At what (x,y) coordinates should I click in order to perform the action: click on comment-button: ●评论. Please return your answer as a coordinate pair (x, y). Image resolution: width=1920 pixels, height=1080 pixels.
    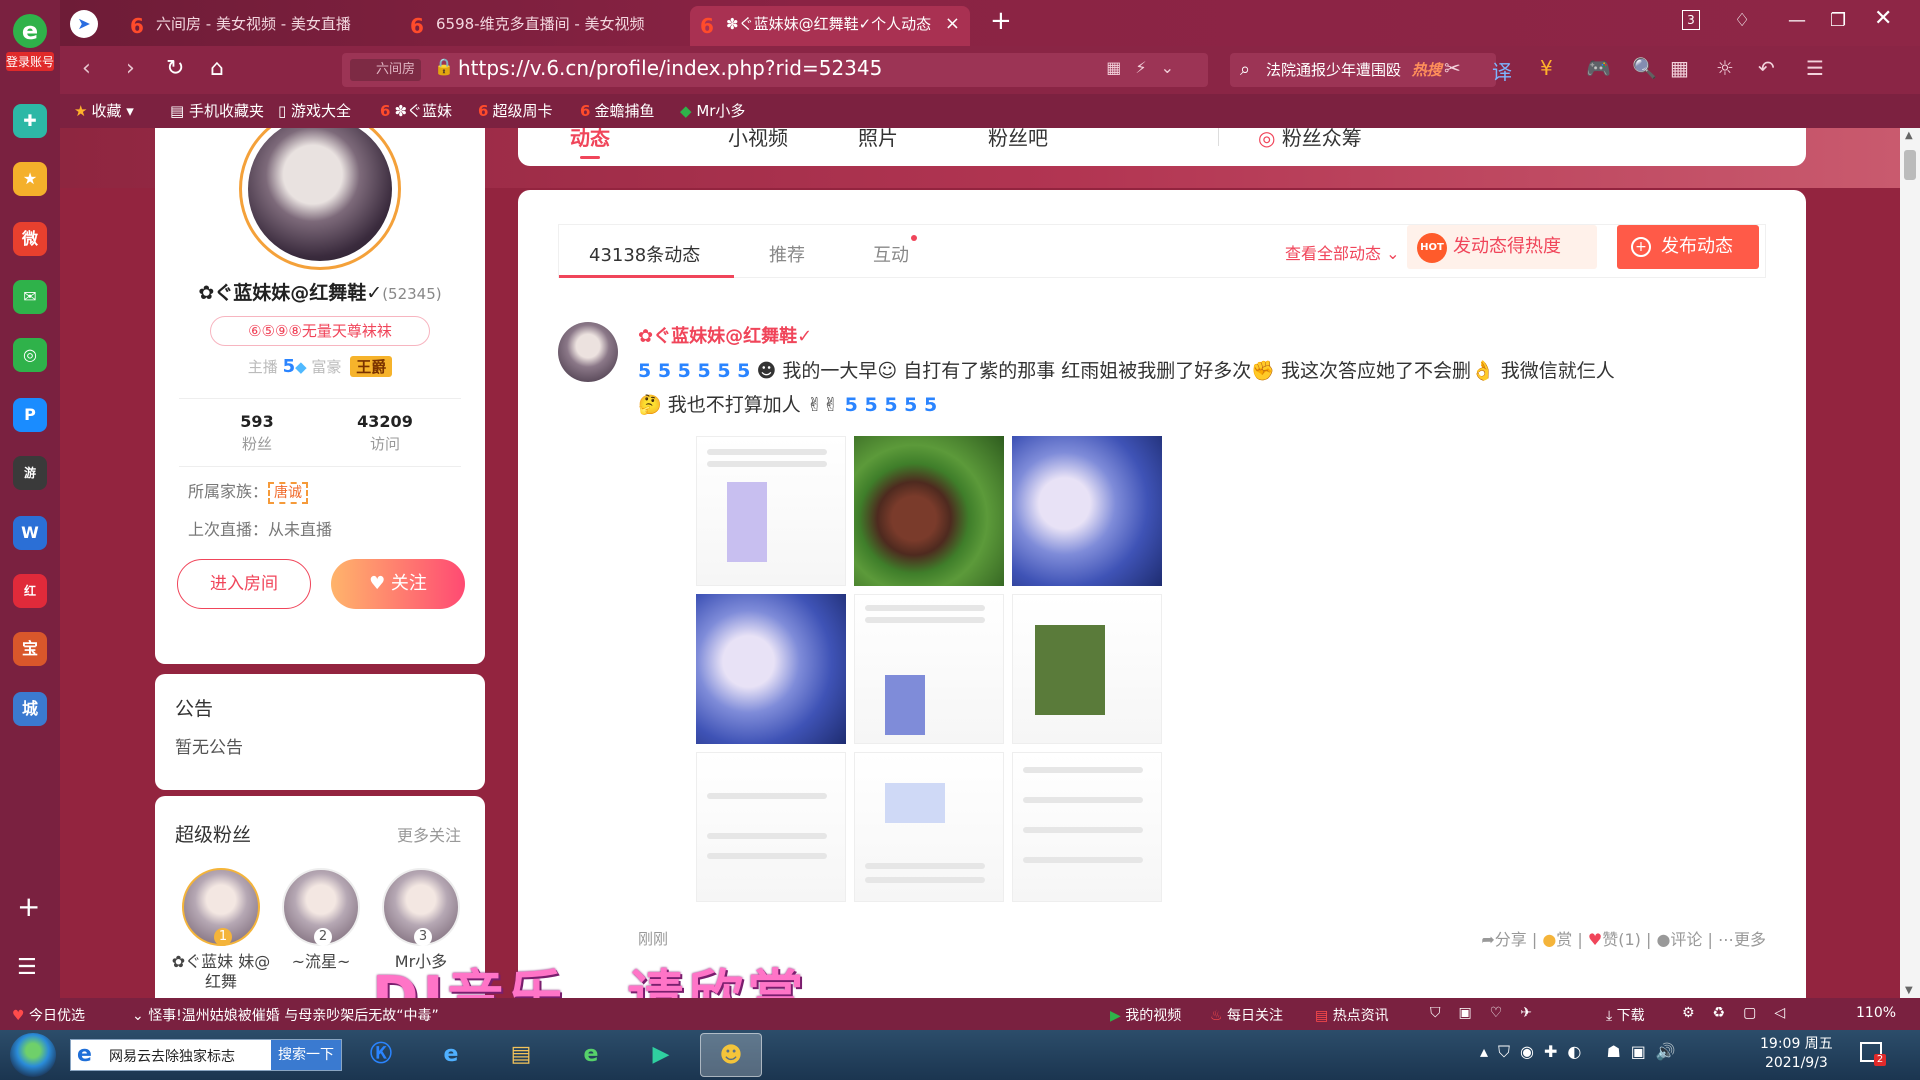
    Looking at the image, I should click on (1679, 939).